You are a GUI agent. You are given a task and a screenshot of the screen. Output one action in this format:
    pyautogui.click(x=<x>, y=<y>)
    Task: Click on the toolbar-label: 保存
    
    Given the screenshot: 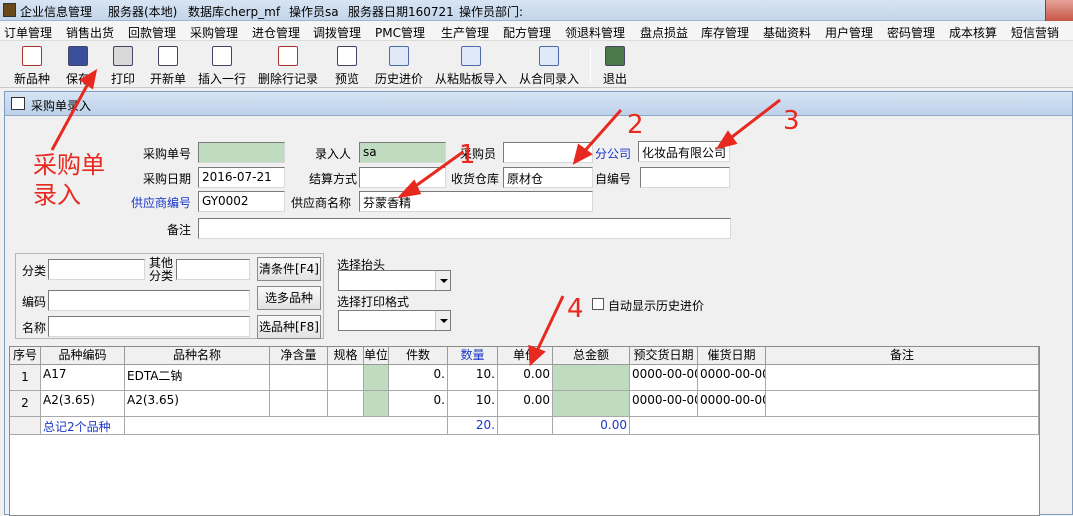 What is the action you would take?
    pyautogui.click(x=77, y=79)
    